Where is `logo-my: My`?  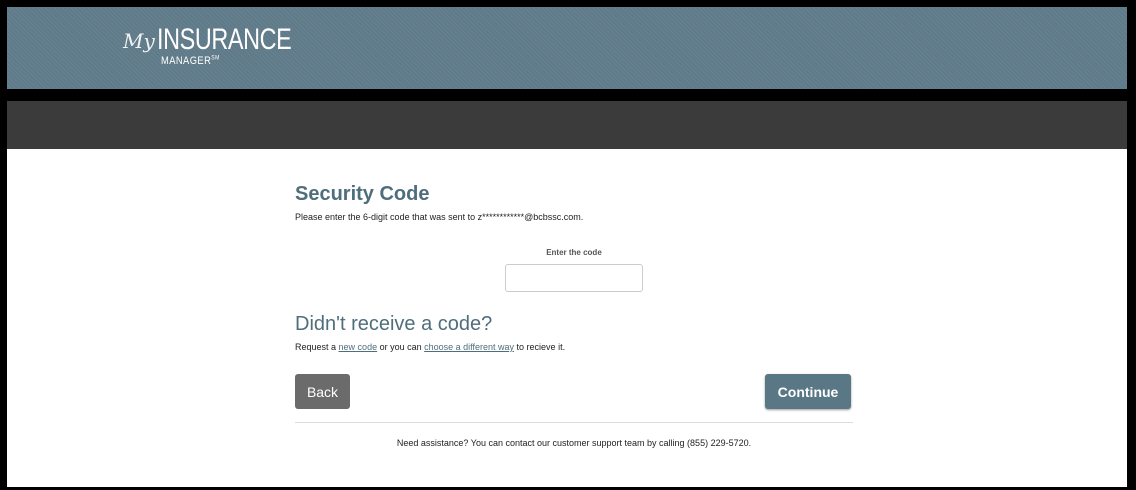
logo-my: My is located at coordinates (139, 41).